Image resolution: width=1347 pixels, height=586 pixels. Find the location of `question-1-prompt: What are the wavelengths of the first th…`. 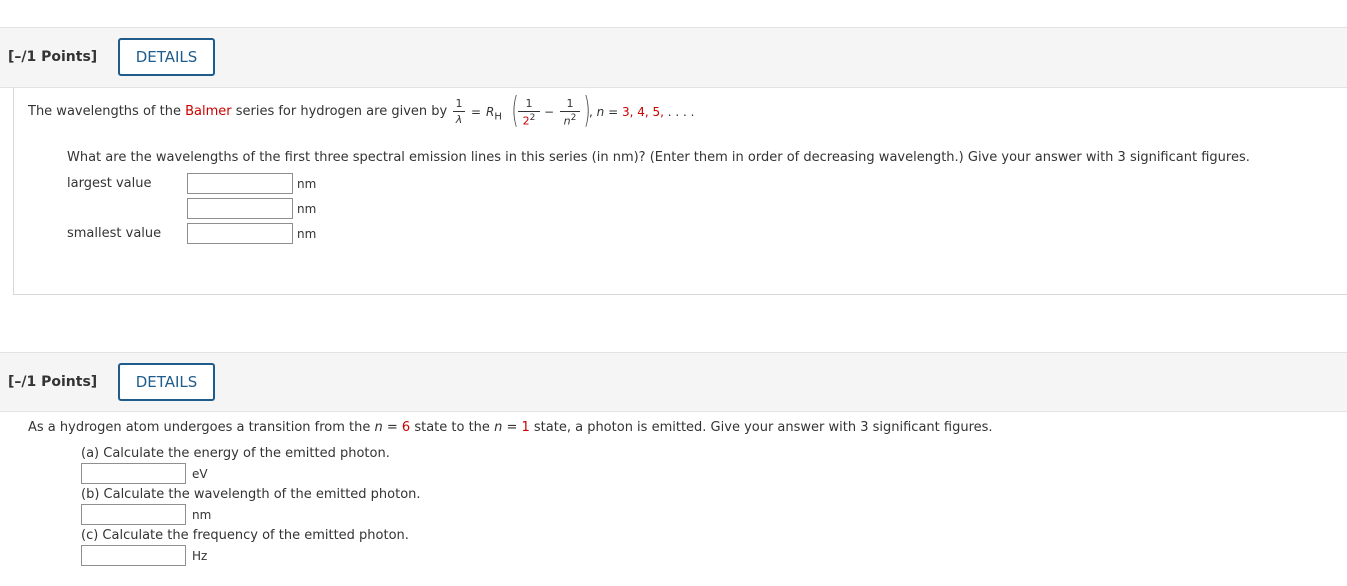

question-1-prompt: What are the wavelengths of the first th… is located at coordinates (658, 157).